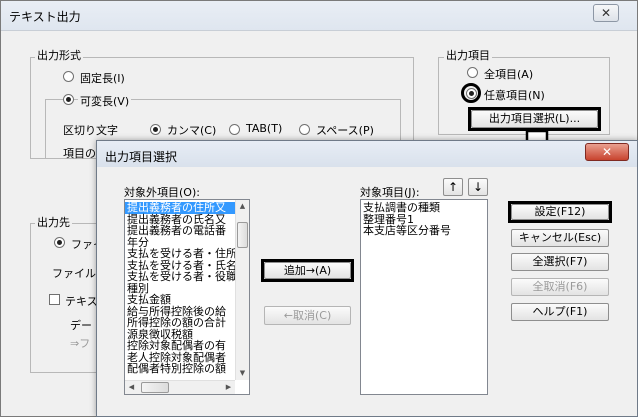 This screenshot has width=638, height=417. What do you see at coordinates (45, 17) in the screenshot?
I see `window-title: テキスト出力` at bounding box center [45, 17].